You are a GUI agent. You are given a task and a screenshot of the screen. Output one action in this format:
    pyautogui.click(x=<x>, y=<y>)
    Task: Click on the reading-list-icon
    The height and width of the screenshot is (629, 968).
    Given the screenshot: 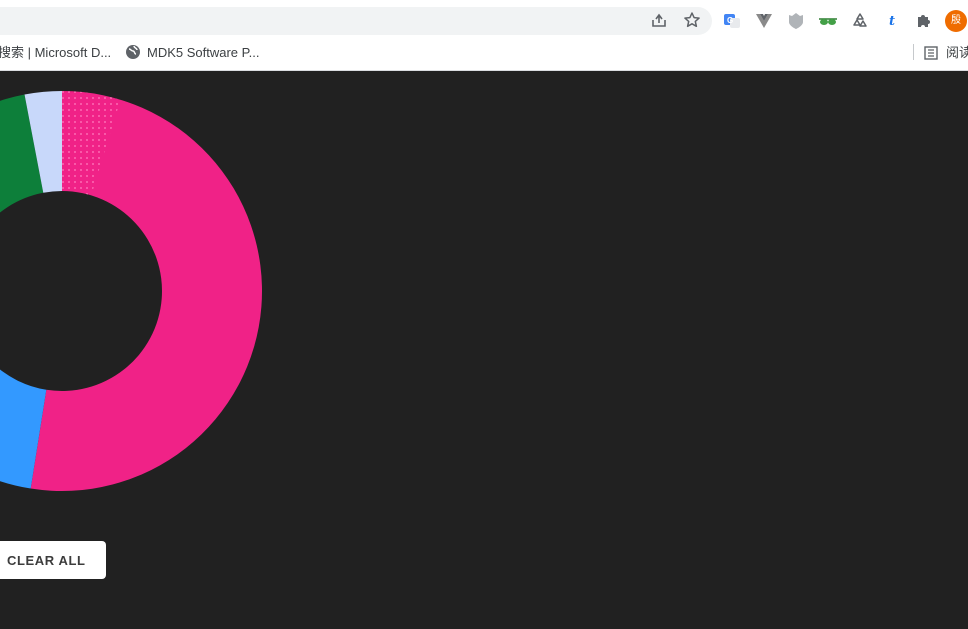 What is the action you would take?
    pyautogui.click(x=931, y=55)
    